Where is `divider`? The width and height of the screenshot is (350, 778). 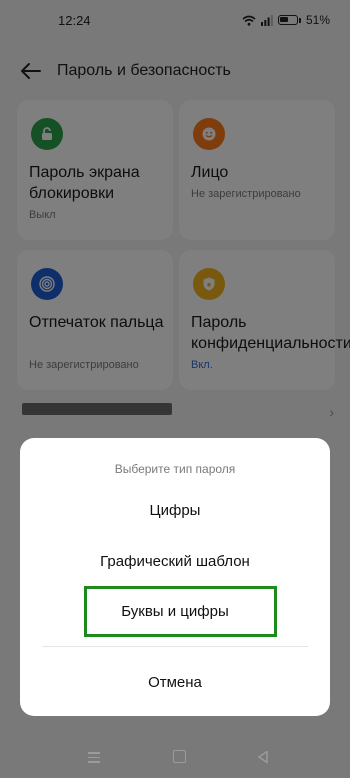 divider is located at coordinates (175, 646).